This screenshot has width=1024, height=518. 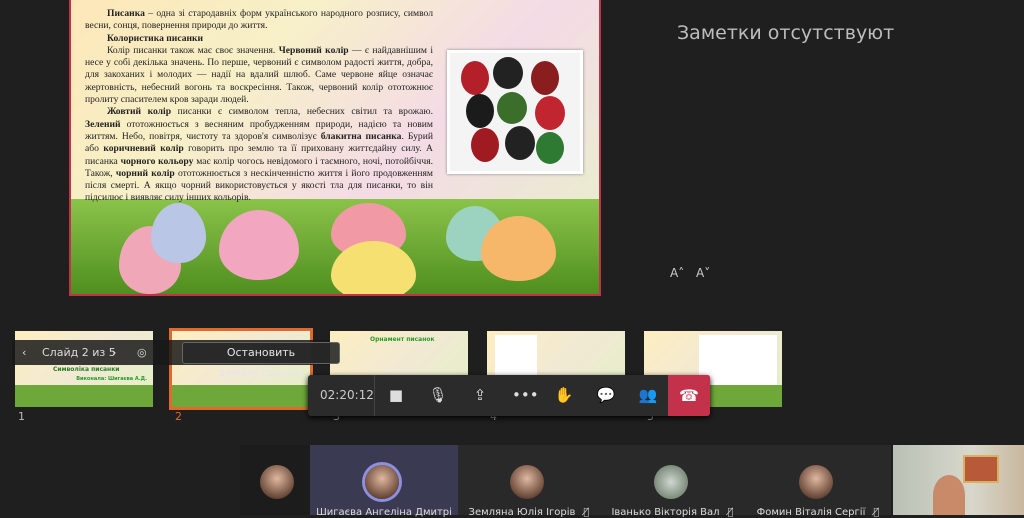 I want to click on slide-number: 2, so click(x=178, y=416).